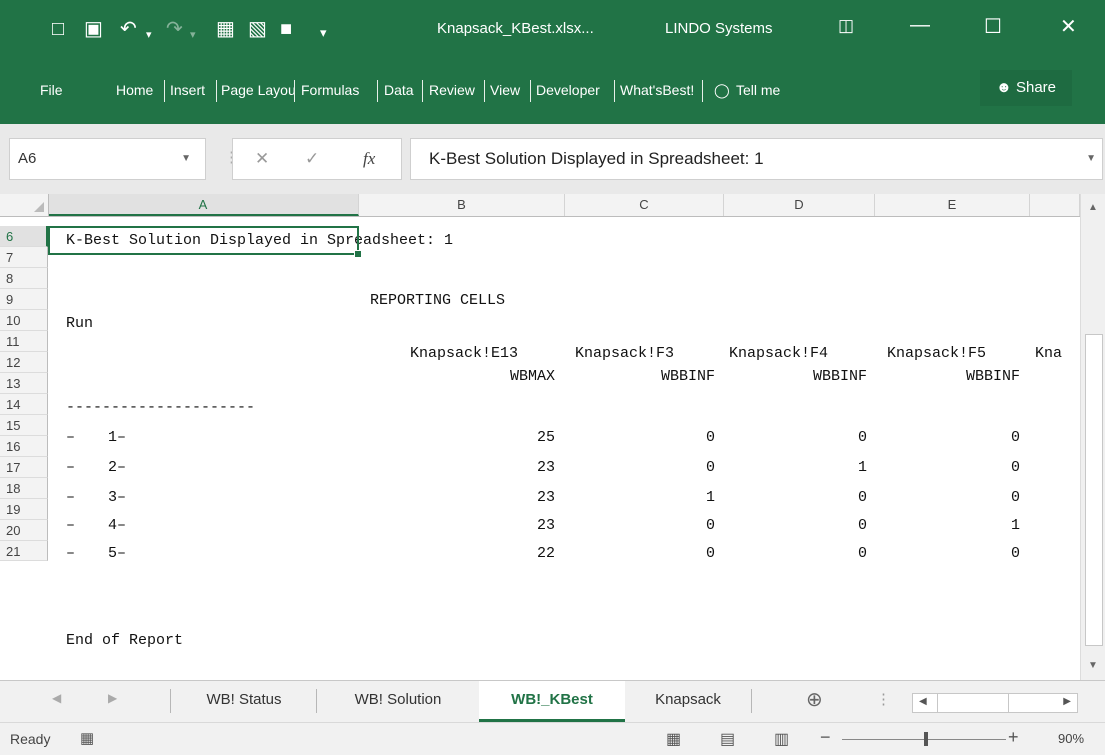 Image resolution: width=1105 pixels, height=755 pixels. I want to click on add-sheet-icon: ⊕, so click(814, 699).